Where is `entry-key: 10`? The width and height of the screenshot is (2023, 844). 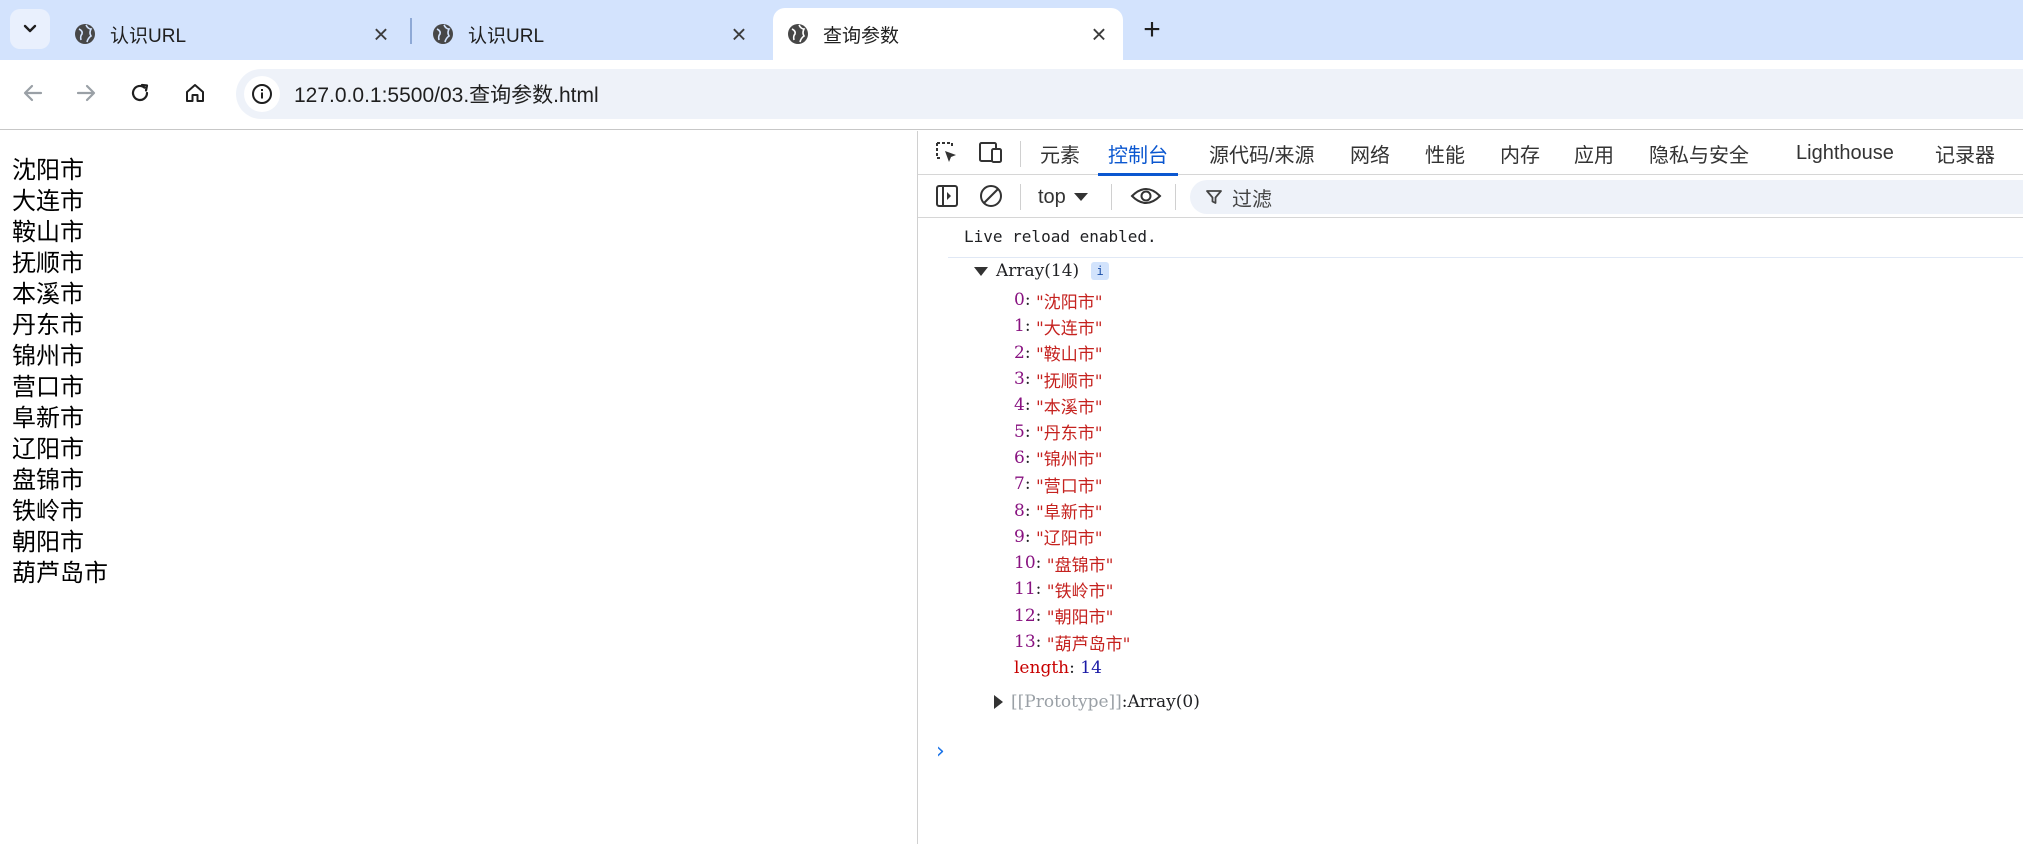
entry-key: 10 is located at coordinates (1025, 563).